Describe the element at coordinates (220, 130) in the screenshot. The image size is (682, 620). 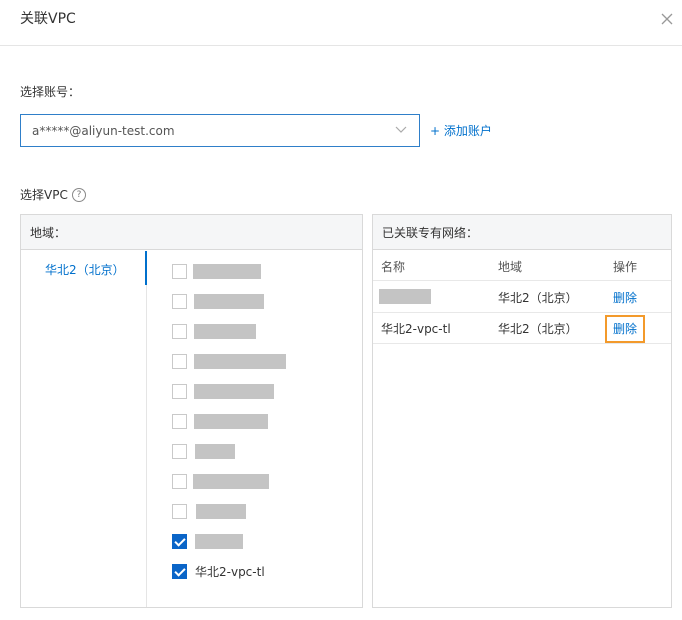
I see `account-select: a*****@aliyun-test.com` at that location.